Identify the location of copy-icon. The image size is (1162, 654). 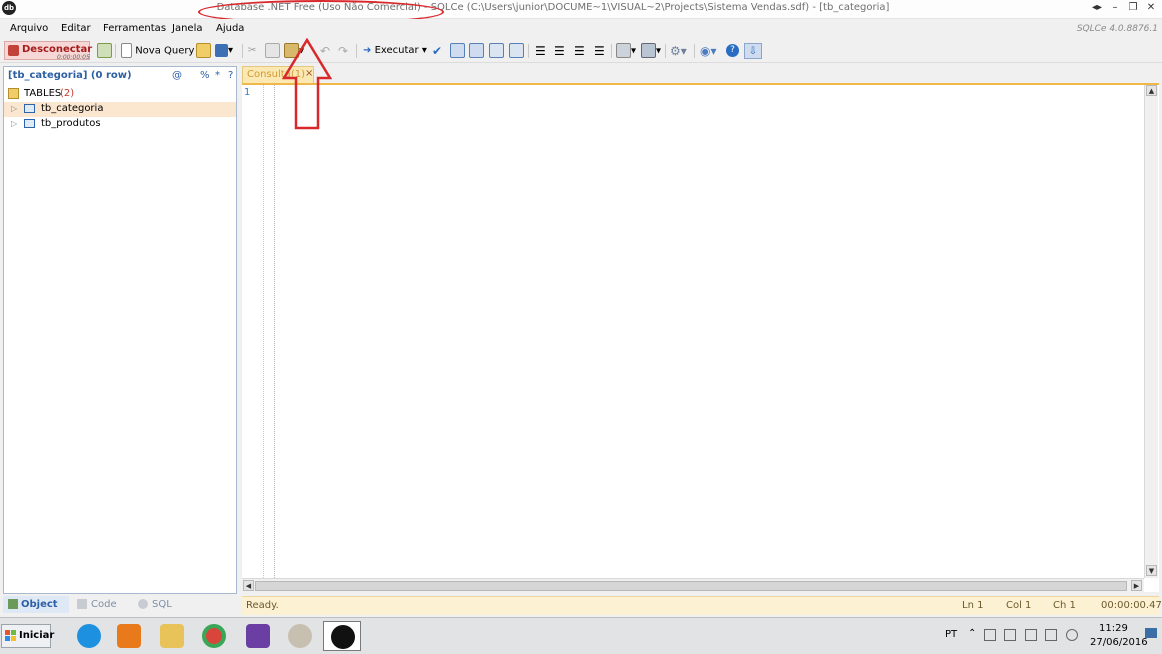
(272, 51).